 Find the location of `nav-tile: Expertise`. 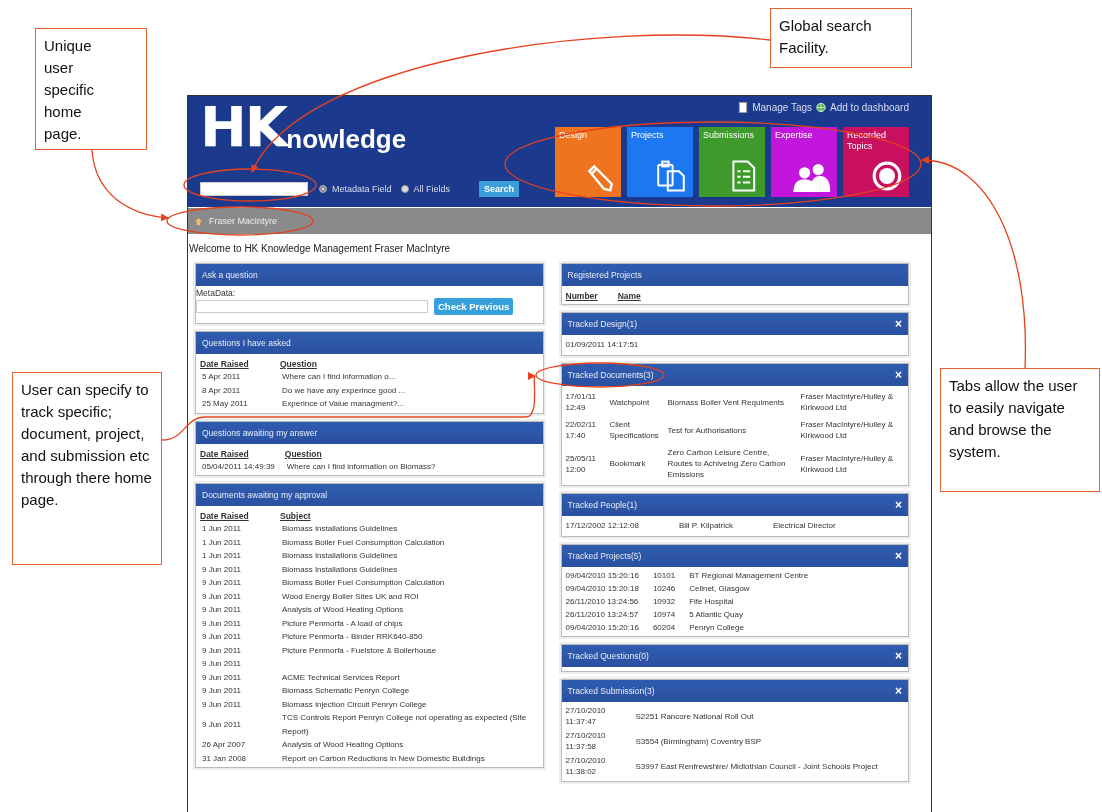

nav-tile: Expertise is located at coordinates (804, 162).